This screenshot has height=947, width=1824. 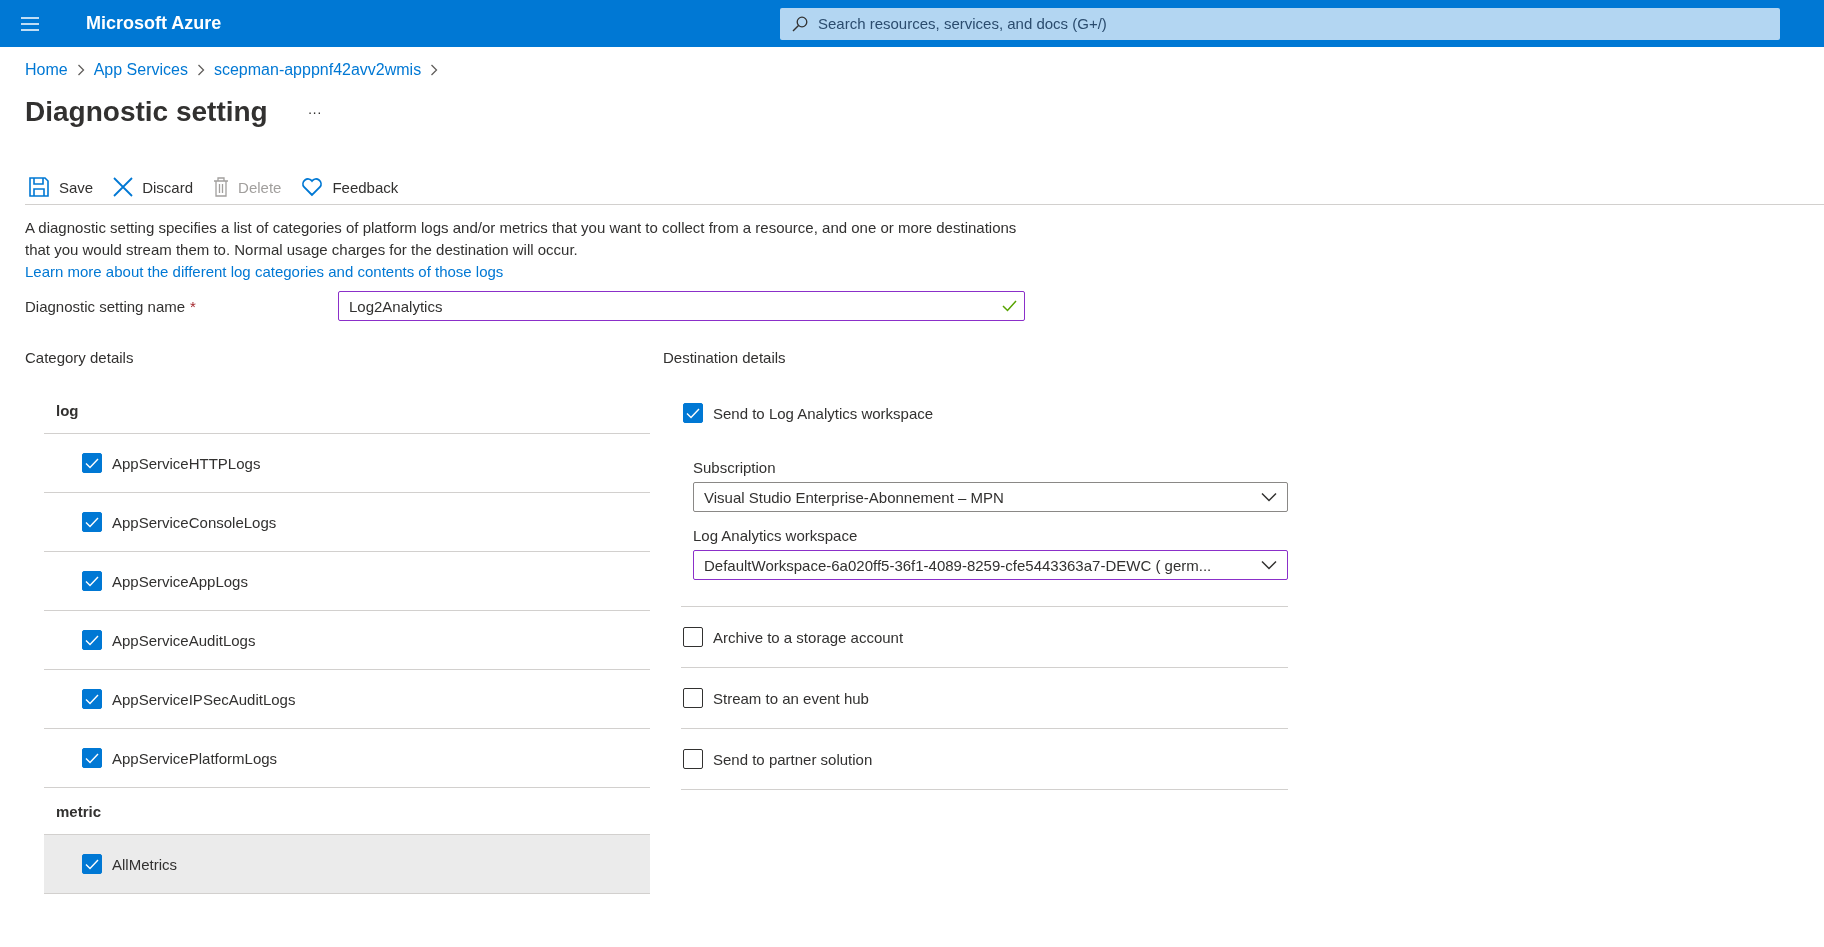 What do you see at coordinates (194, 522) in the screenshot?
I see `checkbox-label: AppServiceConsoleLogs` at bounding box center [194, 522].